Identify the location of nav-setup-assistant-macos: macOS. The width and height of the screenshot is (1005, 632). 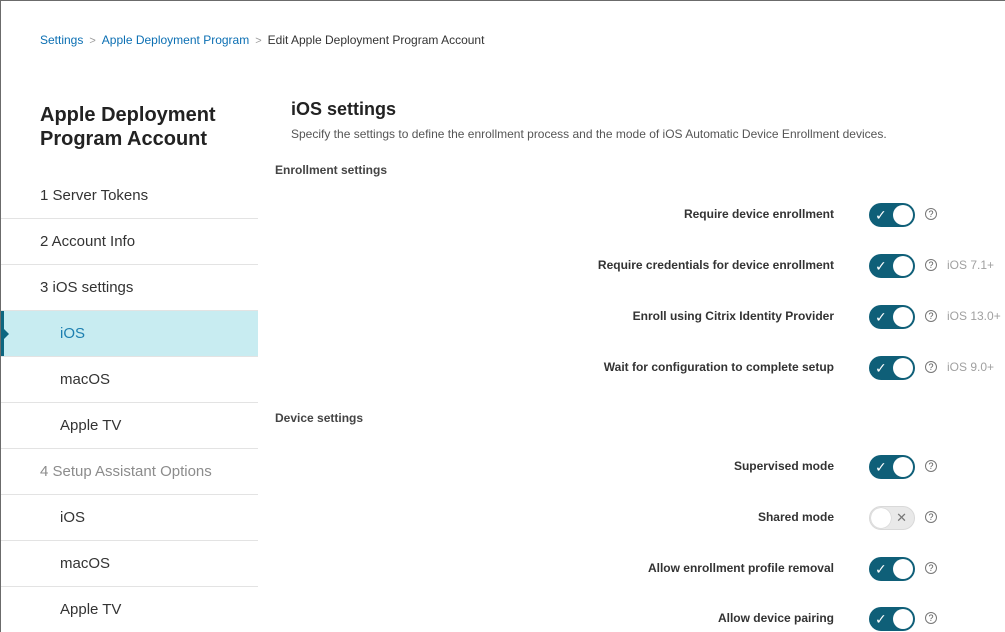
(129, 564).